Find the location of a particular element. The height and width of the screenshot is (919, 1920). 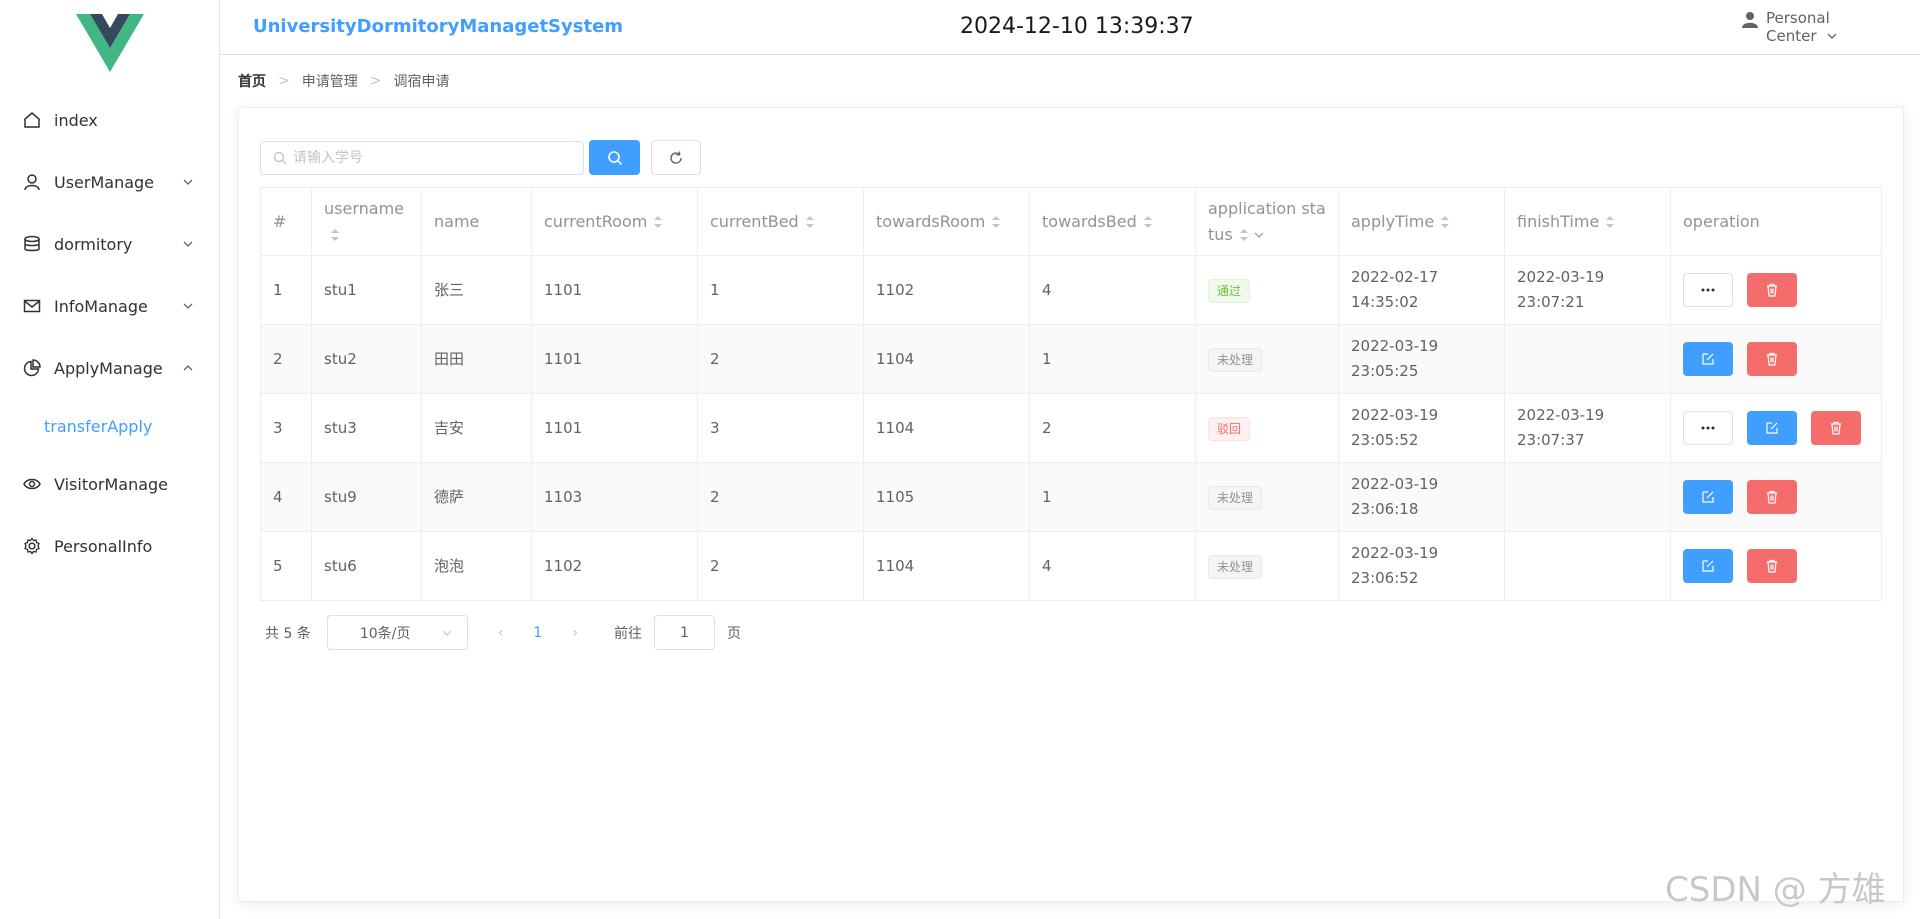

pagination: 共 5 条 10条/页 ‹ 1 › 前往 页 is located at coordinates (503, 632).